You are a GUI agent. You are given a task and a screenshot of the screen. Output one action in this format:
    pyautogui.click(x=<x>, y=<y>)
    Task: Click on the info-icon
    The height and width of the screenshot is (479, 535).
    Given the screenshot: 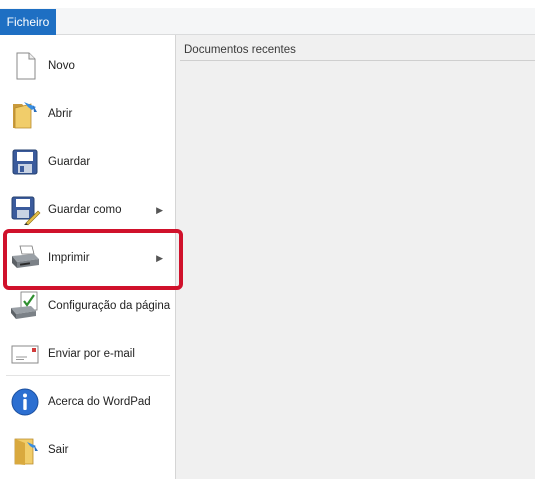 What is the action you would take?
    pyautogui.click(x=25, y=402)
    